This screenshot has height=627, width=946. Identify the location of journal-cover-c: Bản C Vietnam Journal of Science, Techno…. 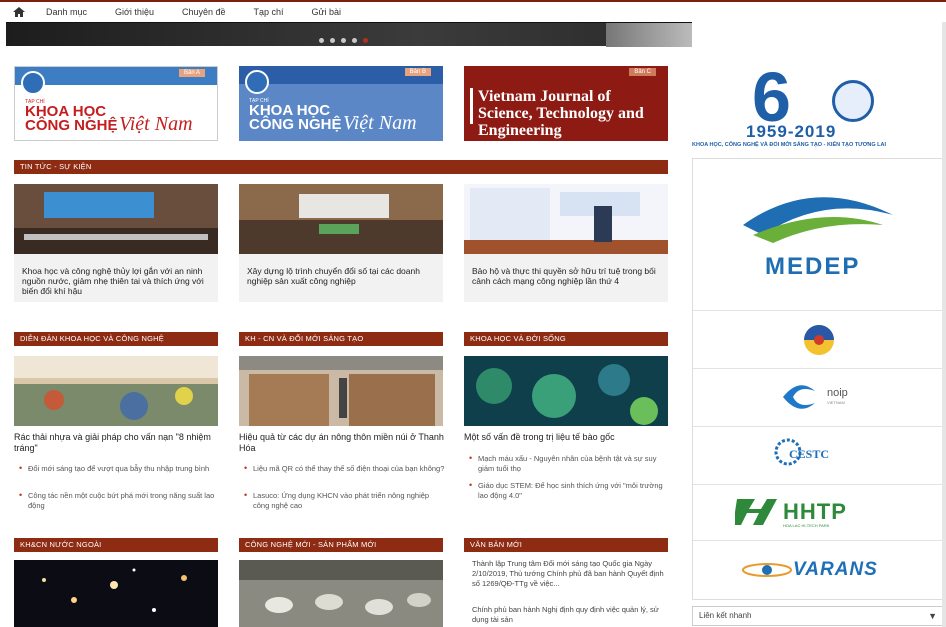
(566, 103).